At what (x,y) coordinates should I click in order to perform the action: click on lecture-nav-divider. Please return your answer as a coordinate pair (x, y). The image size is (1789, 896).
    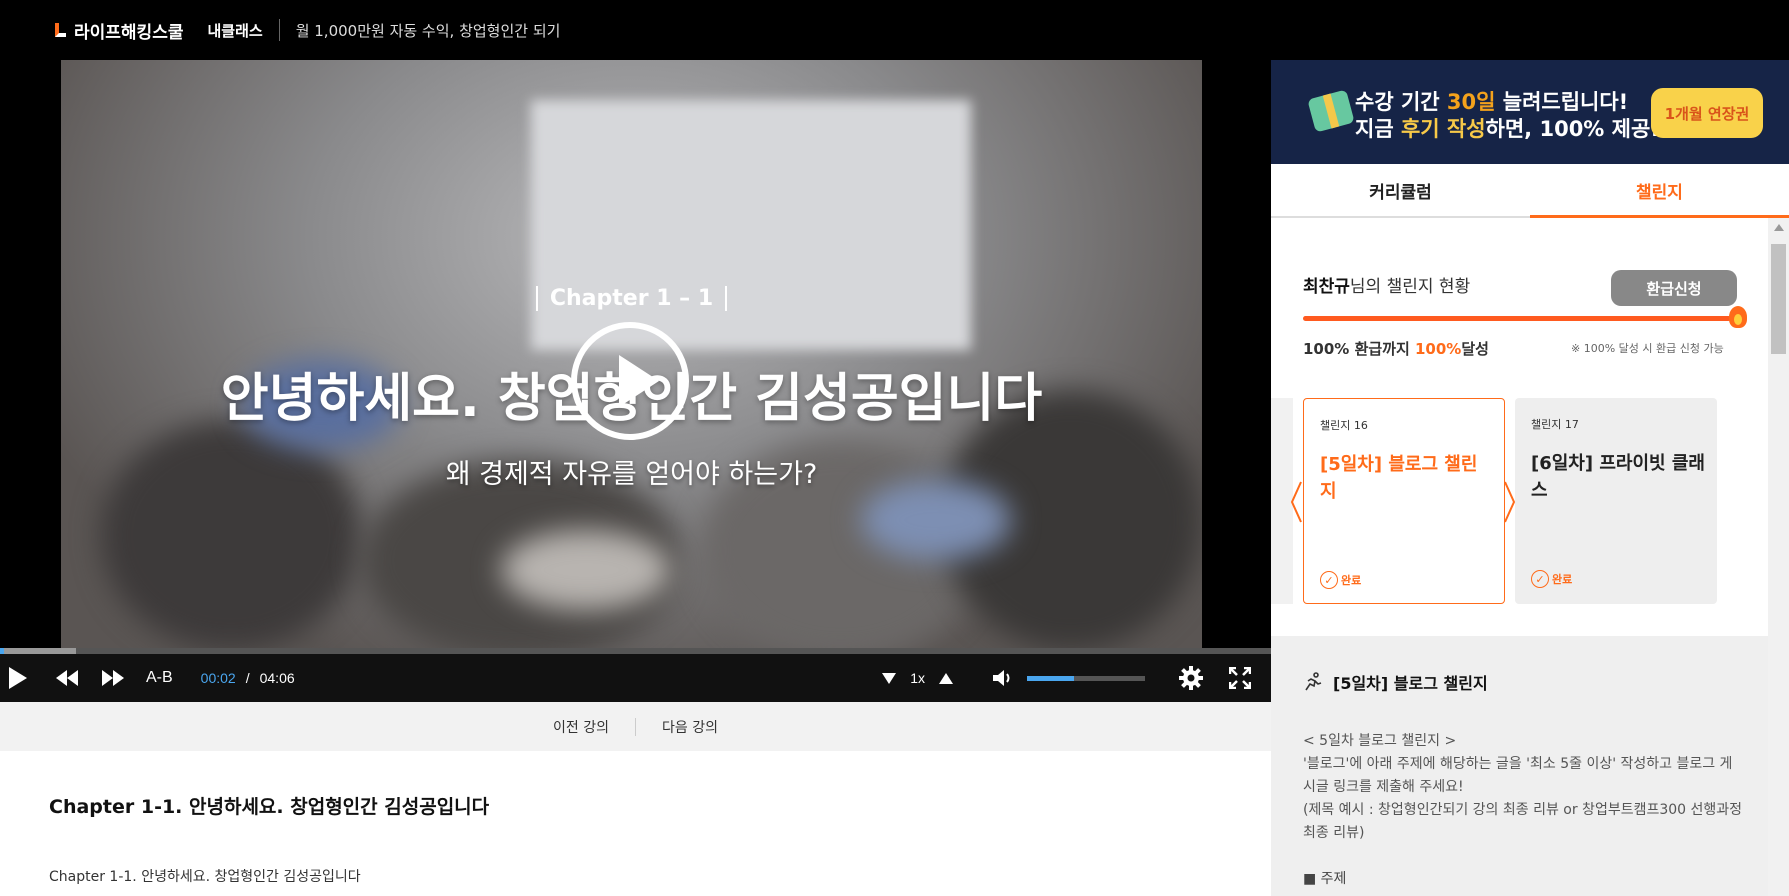
    Looking at the image, I should click on (635, 726).